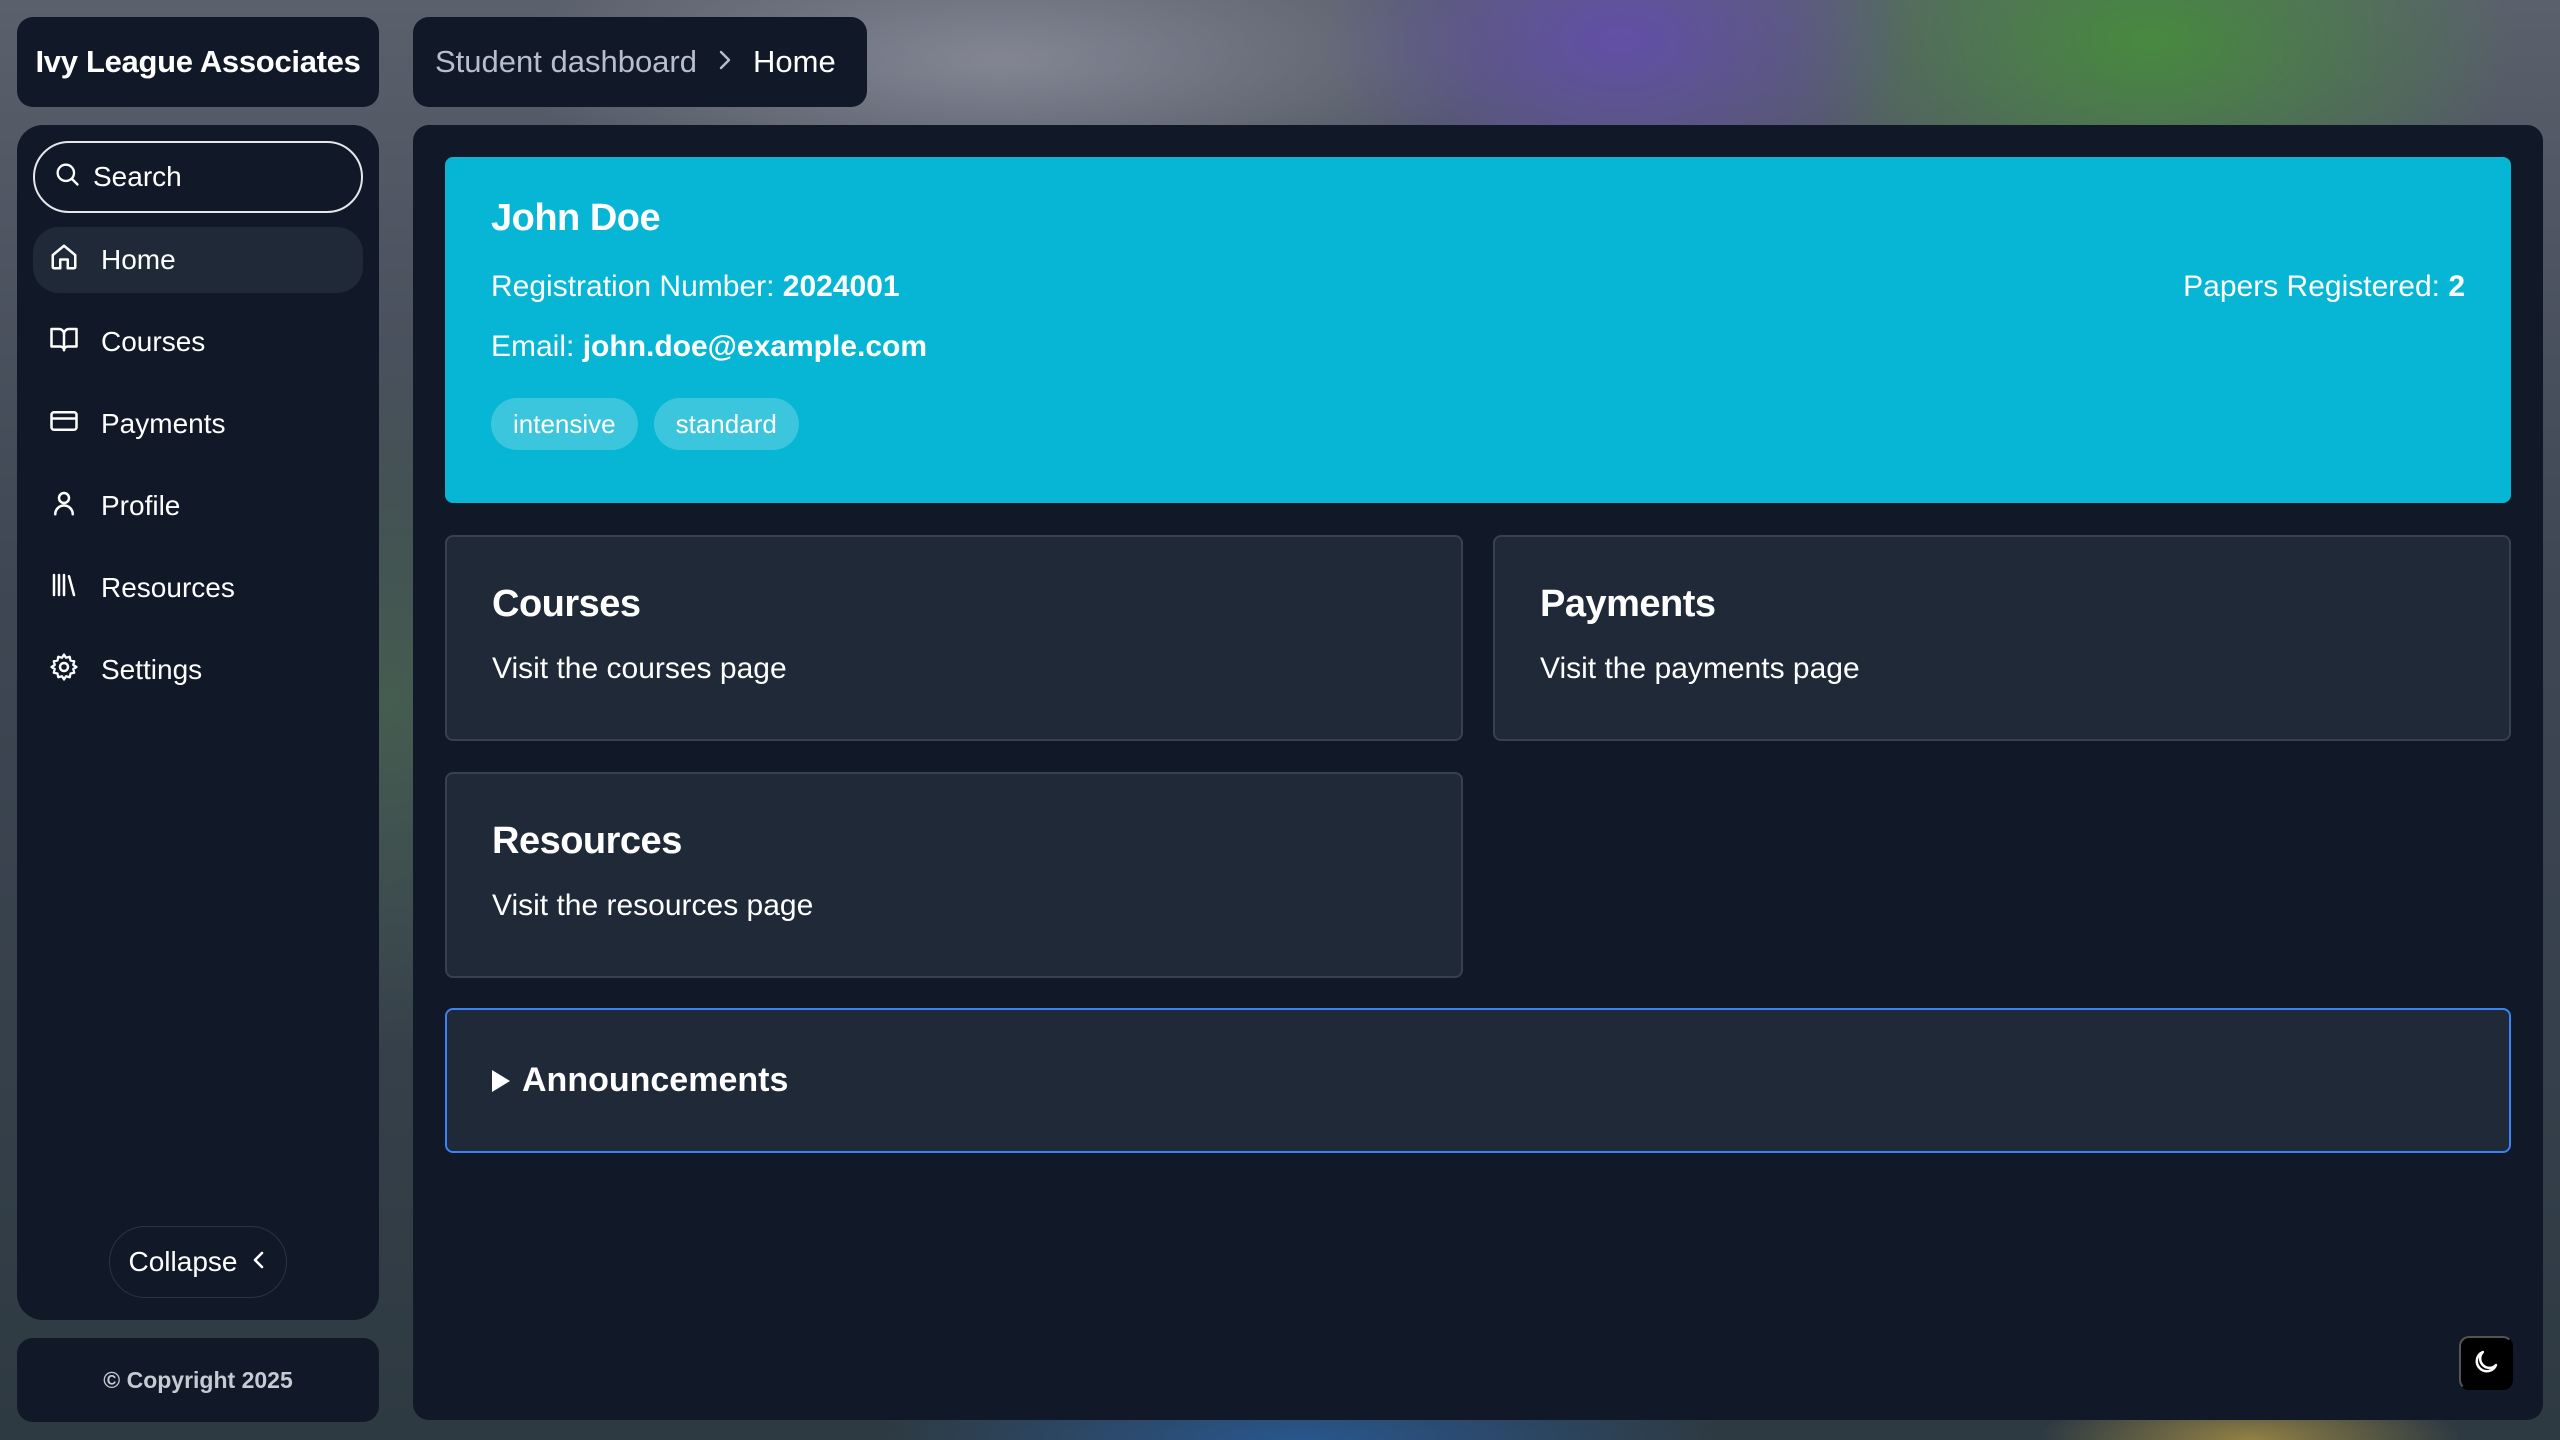  I want to click on email-line: Email: john.doe@example.com, so click(1478, 347).